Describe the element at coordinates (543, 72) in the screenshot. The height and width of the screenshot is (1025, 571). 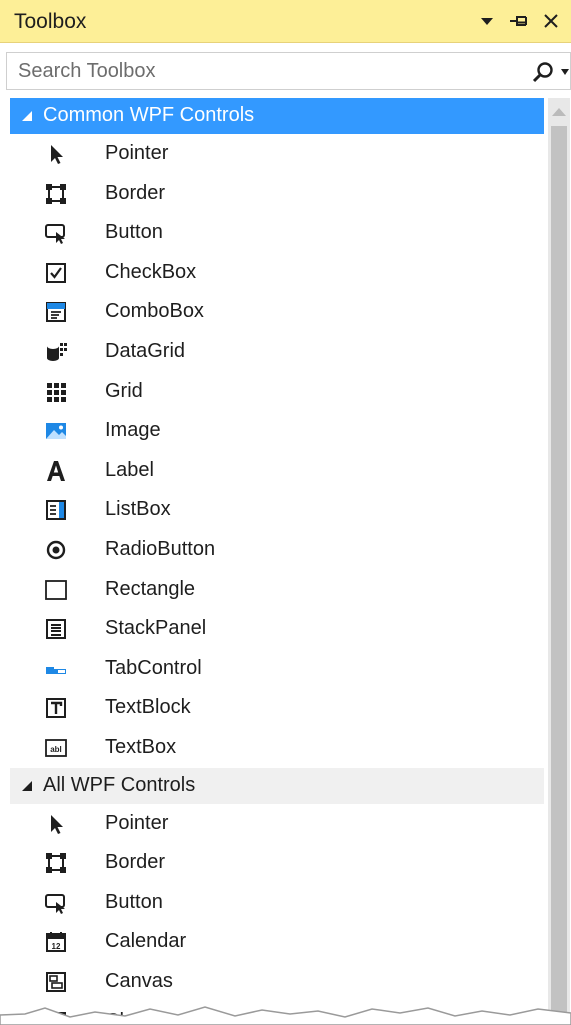
I see `search-icon` at that location.